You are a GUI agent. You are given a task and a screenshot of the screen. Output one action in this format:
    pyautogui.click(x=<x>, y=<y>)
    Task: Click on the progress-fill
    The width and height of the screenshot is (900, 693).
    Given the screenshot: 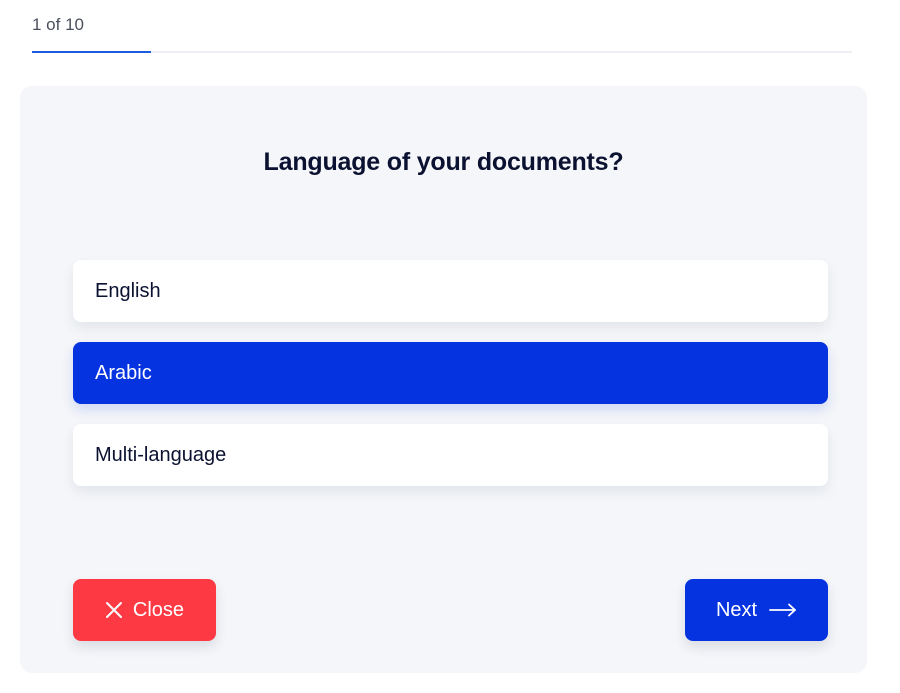 What is the action you would take?
    pyautogui.click(x=91, y=52)
    